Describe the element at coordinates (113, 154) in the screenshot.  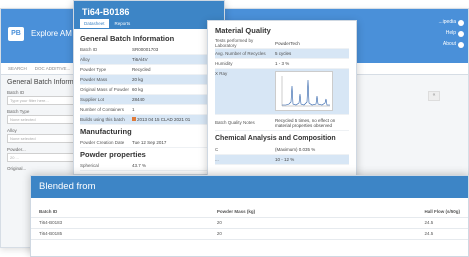
I see `section-title: Powder properties` at that location.